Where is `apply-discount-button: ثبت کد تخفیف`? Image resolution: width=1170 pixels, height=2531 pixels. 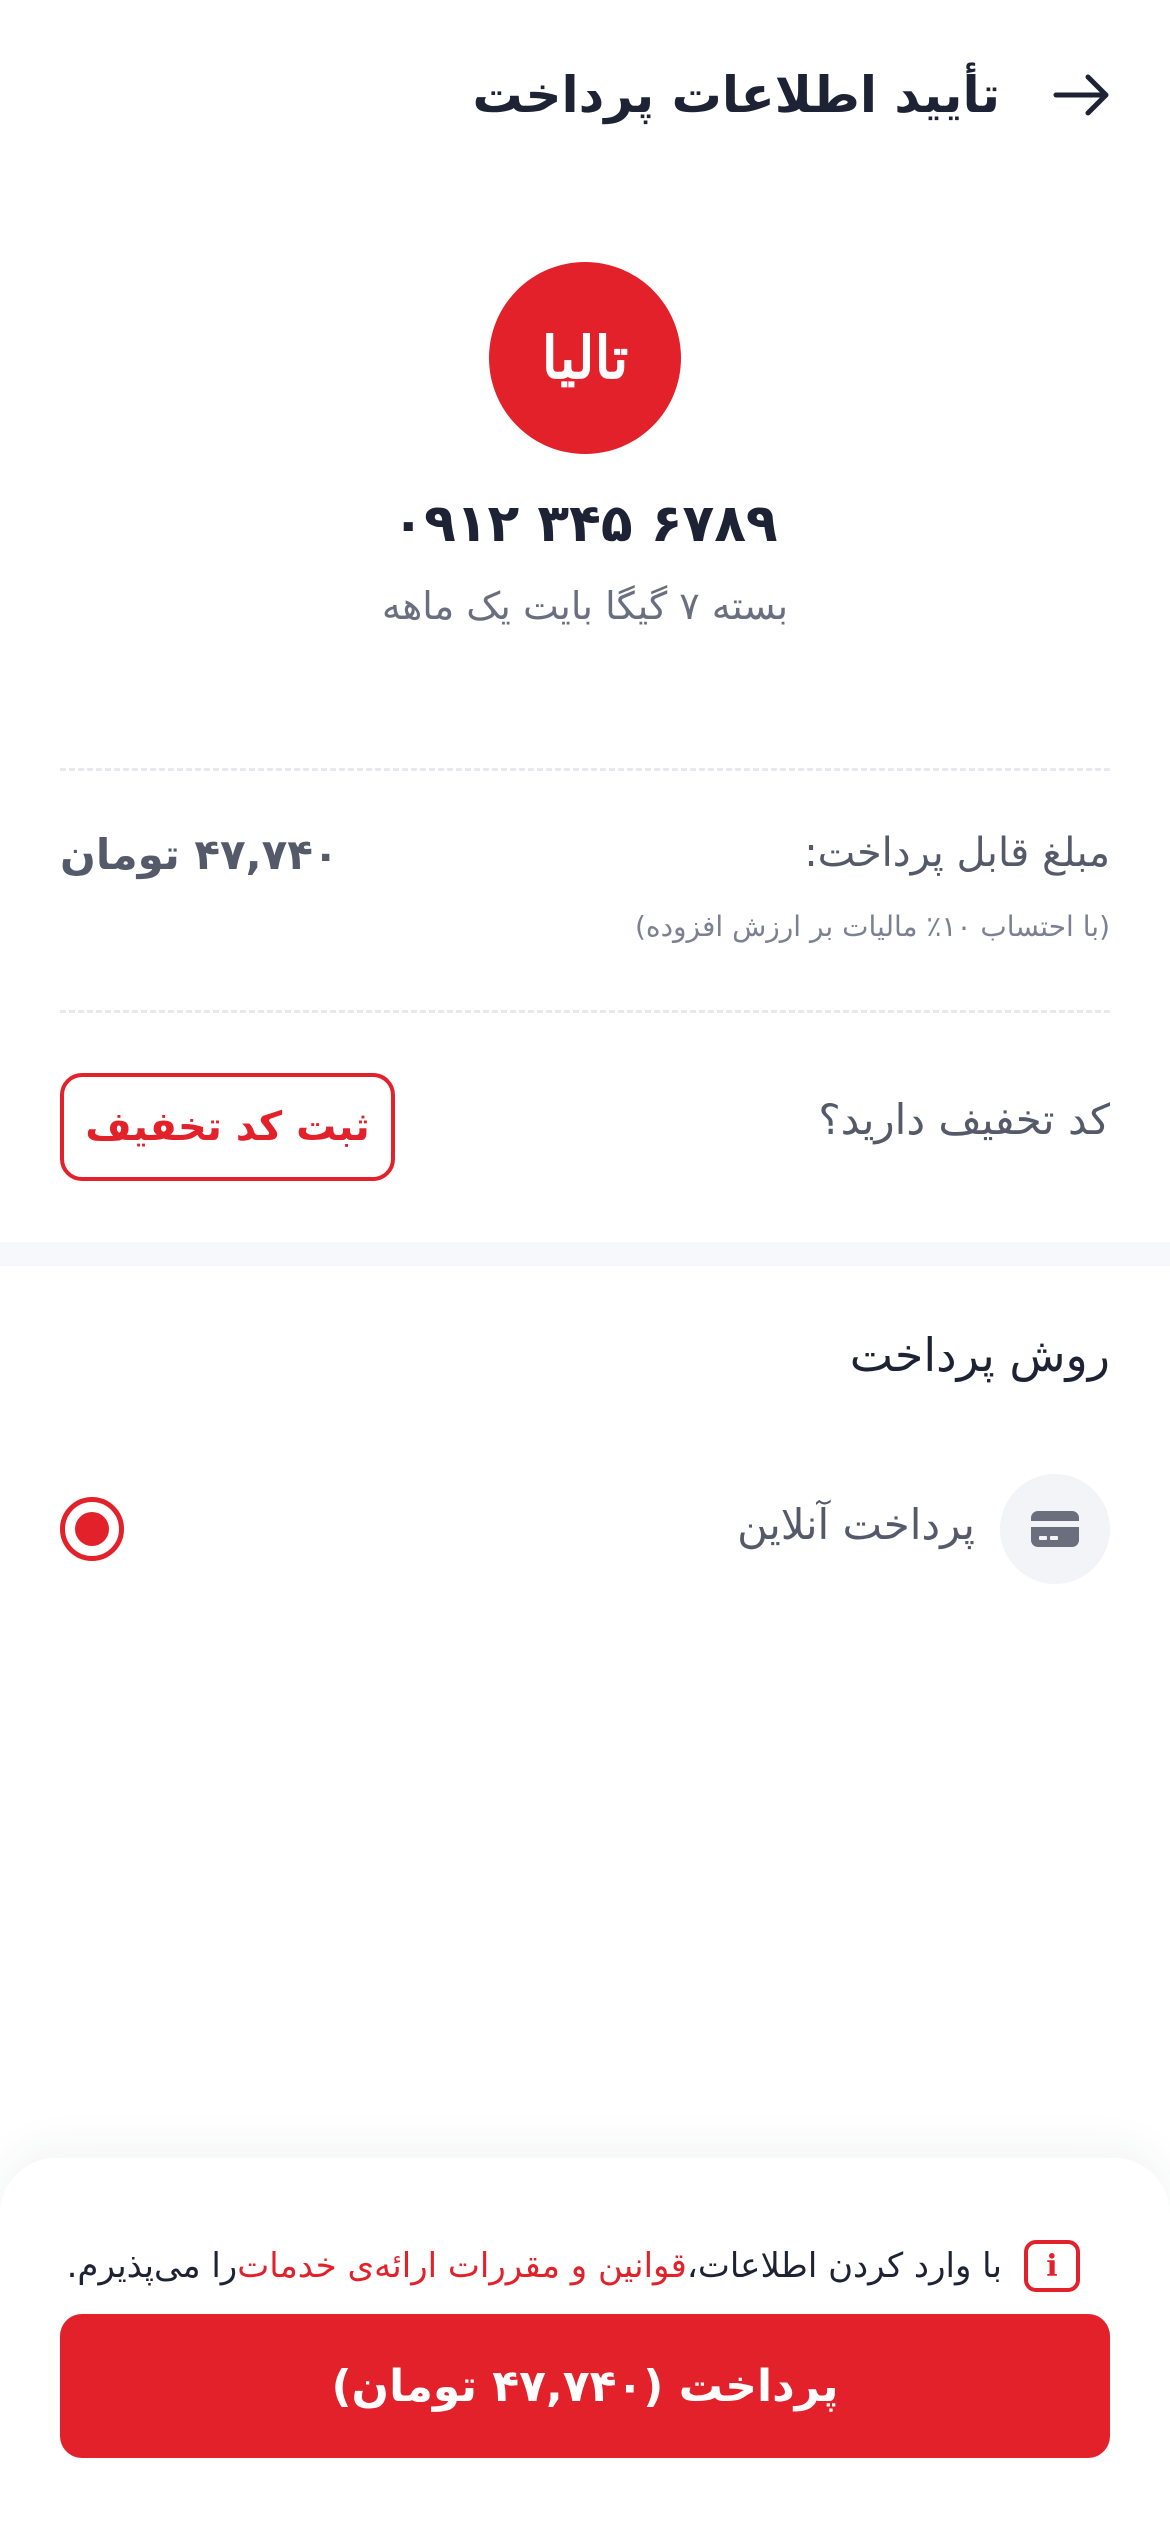
apply-discount-button: ثبت کد تخفیف is located at coordinates (227, 1127).